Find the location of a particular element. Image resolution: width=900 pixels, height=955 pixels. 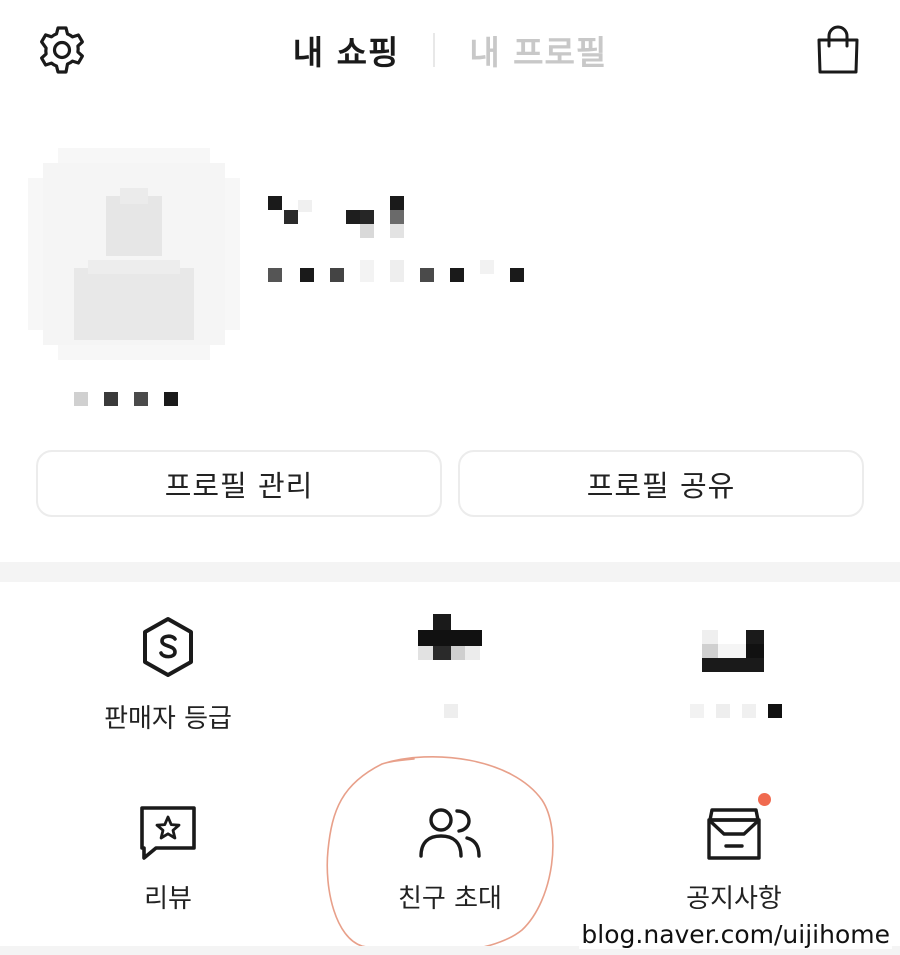

seller-grade-icon is located at coordinates (168, 647).